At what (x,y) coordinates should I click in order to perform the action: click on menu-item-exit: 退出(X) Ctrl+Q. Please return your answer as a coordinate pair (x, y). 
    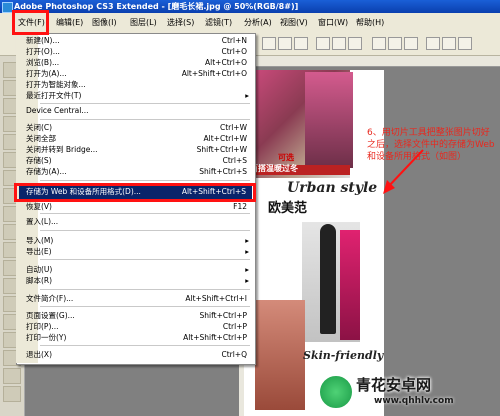
    Looking at the image, I should click on (138, 354).